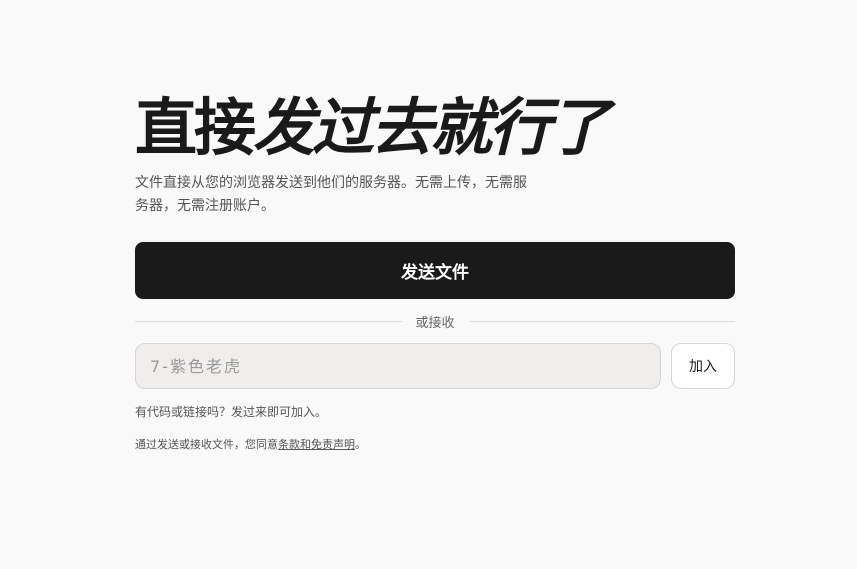  I want to click on join-hint: 有代码或链接吗？发过来即可加入。, so click(231, 412).